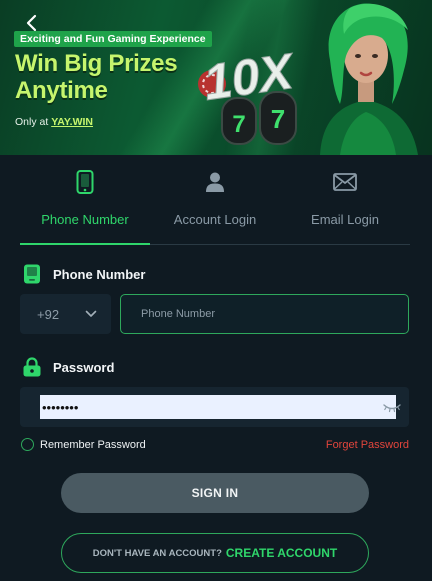 The image size is (432, 581). Describe the element at coordinates (281, 553) in the screenshot. I see `create-account-label: CREATE ACCOUNT` at that location.